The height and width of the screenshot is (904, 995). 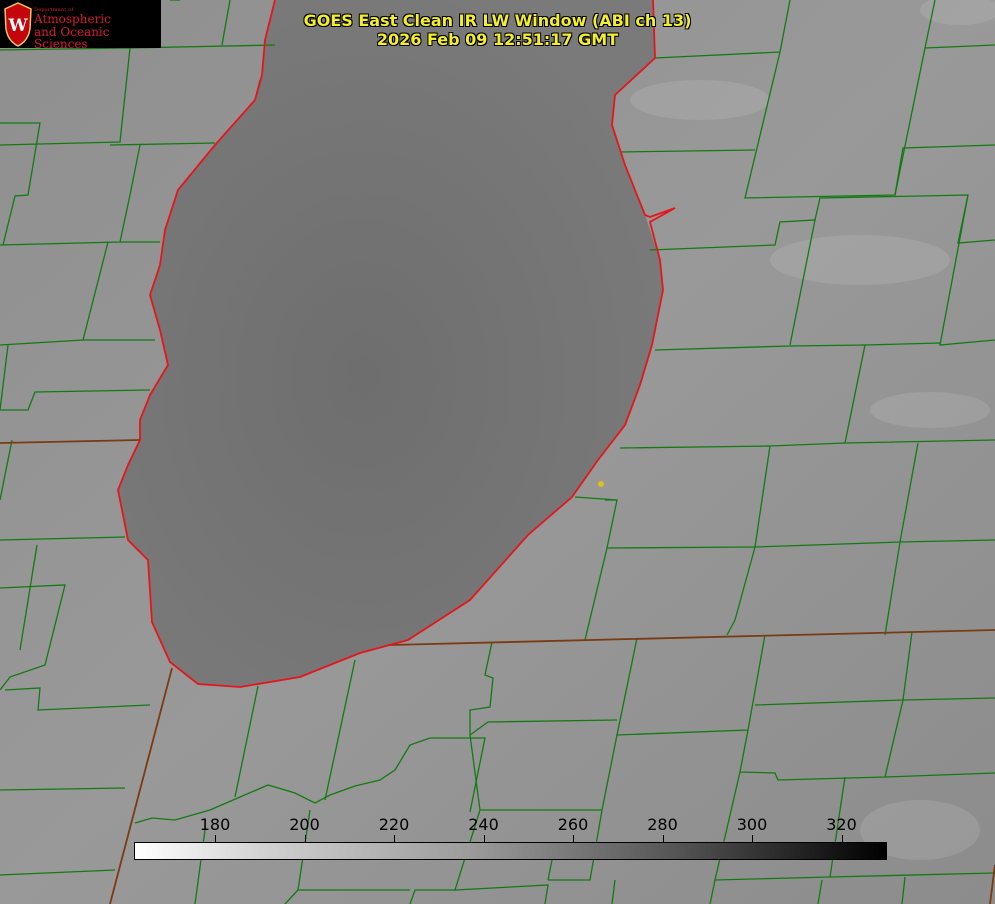 I want to click on colorbar-tick-label: 180, so click(x=215, y=824).